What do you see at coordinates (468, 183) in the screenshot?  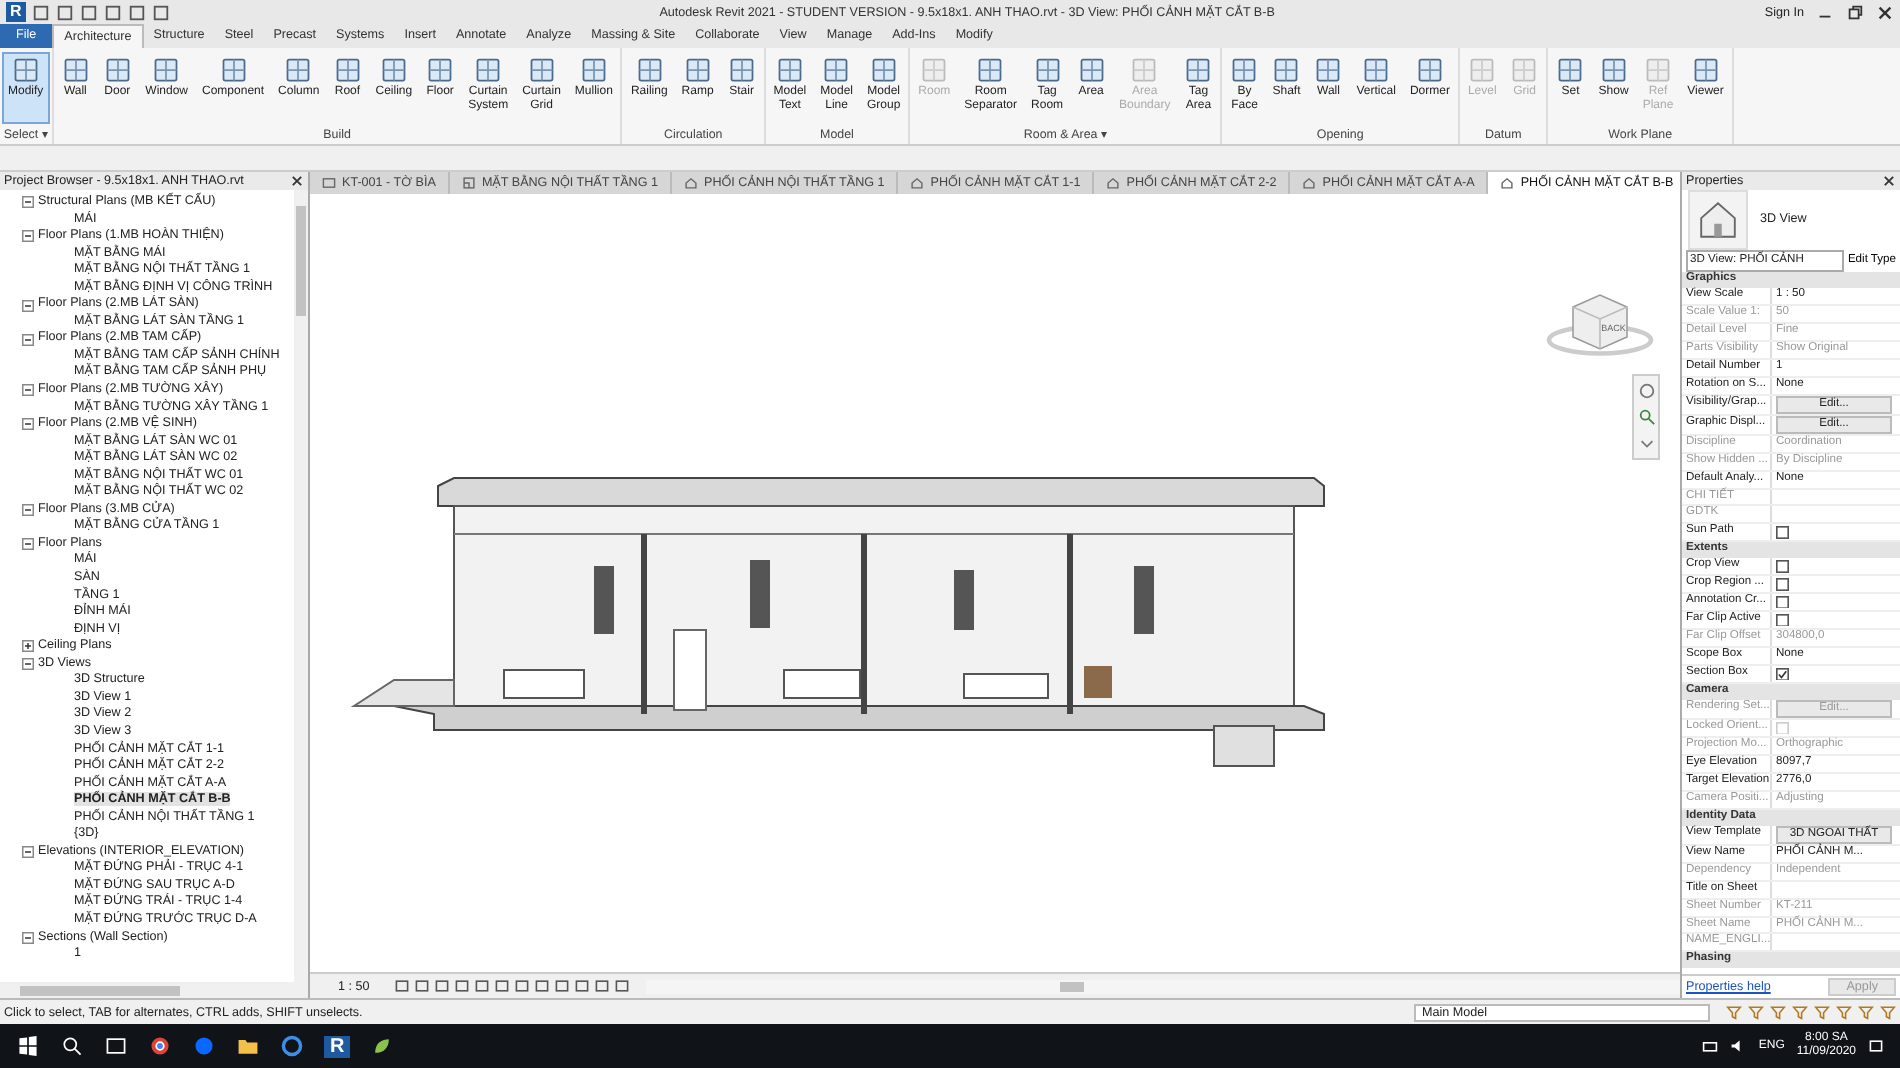 I see `plan-icon` at bounding box center [468, 183].